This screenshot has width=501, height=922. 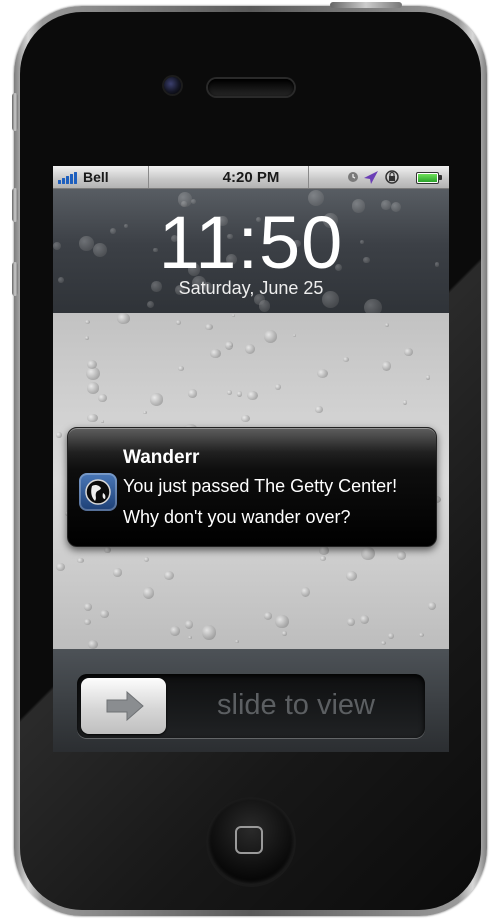 What do you see at coordinates (15, 279) in the screenshot?
I see `volume-down-button` at bounding box center [15, 279].